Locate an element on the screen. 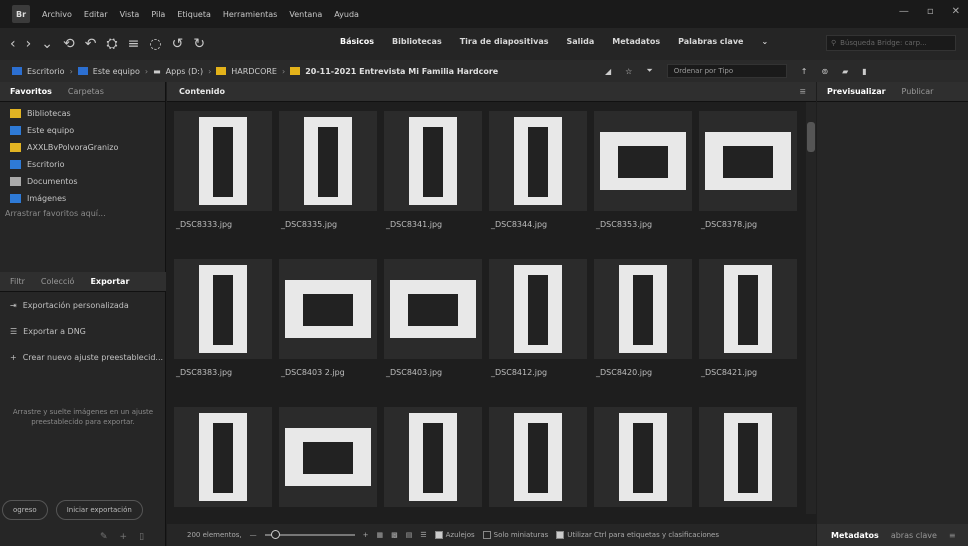 Image resolution: width=968 pixels, height=546 pixels. menu-vista: Vista is located at coordinates (130, 14).